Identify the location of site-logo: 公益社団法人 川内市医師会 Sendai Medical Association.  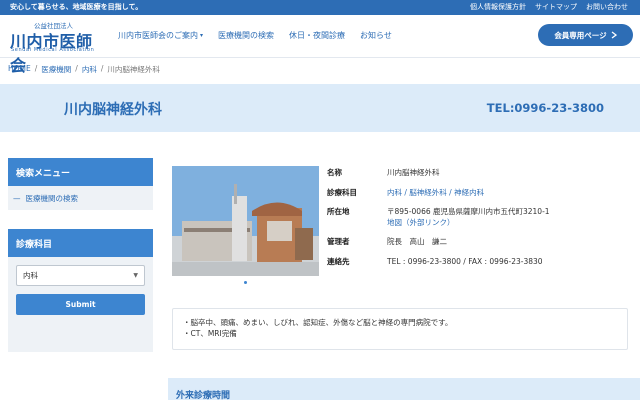
(56, 47).